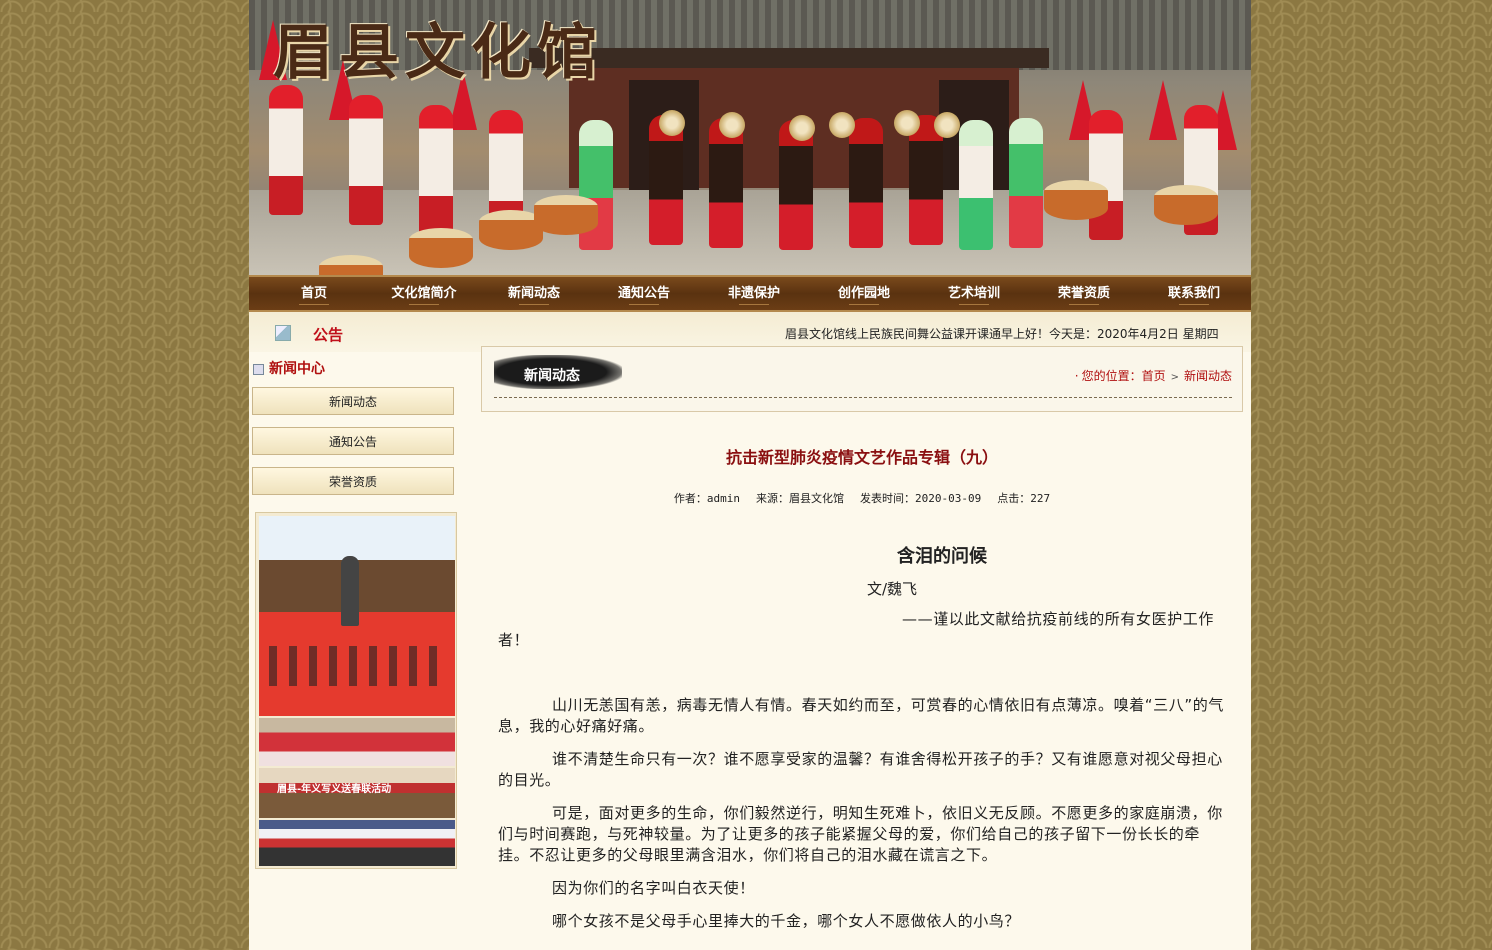 The width and height of the screenshot is (1492, 950). Describe the element at coordinates (861, 457) in the screenshot. I see `article-title: 抗击新型肺炎疫情文艺作品专辑（九）` at that location.